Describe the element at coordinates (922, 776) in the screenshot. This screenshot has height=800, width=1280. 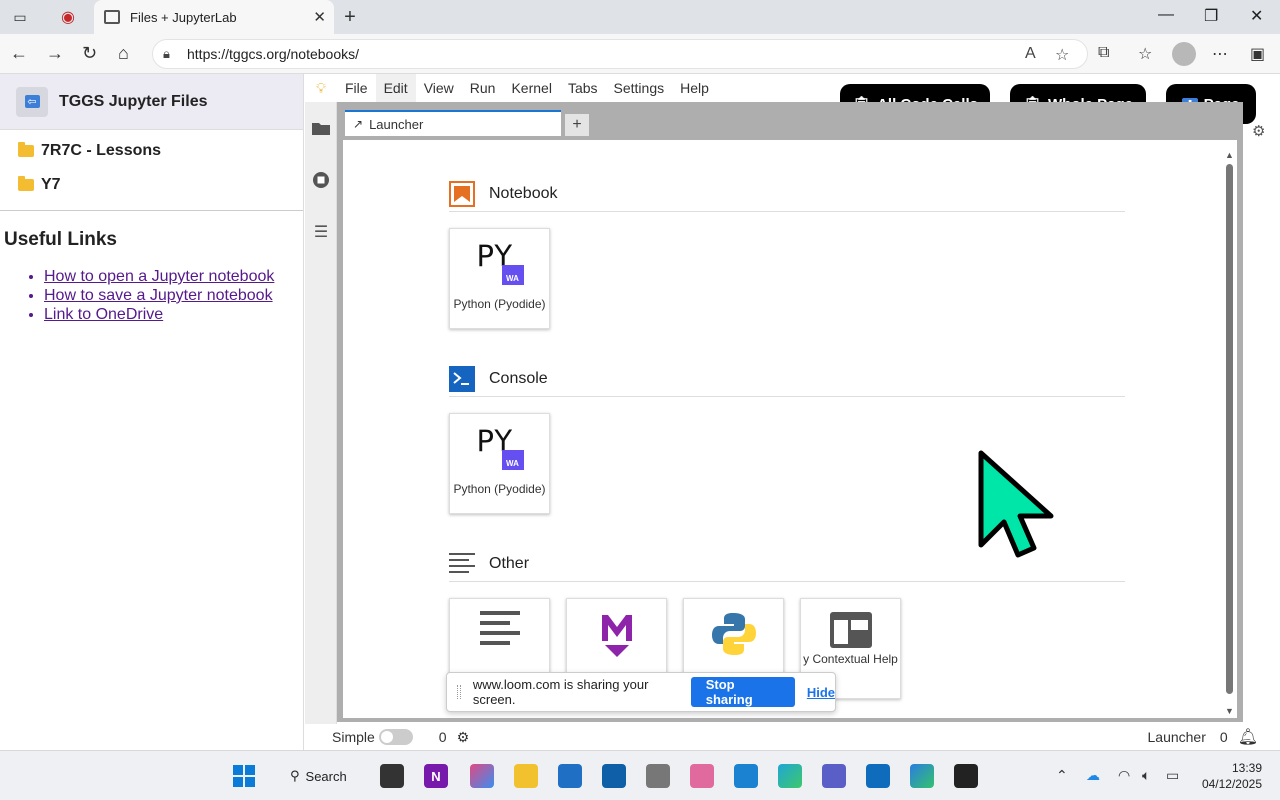
I see `edge-dev-icon` at that location.